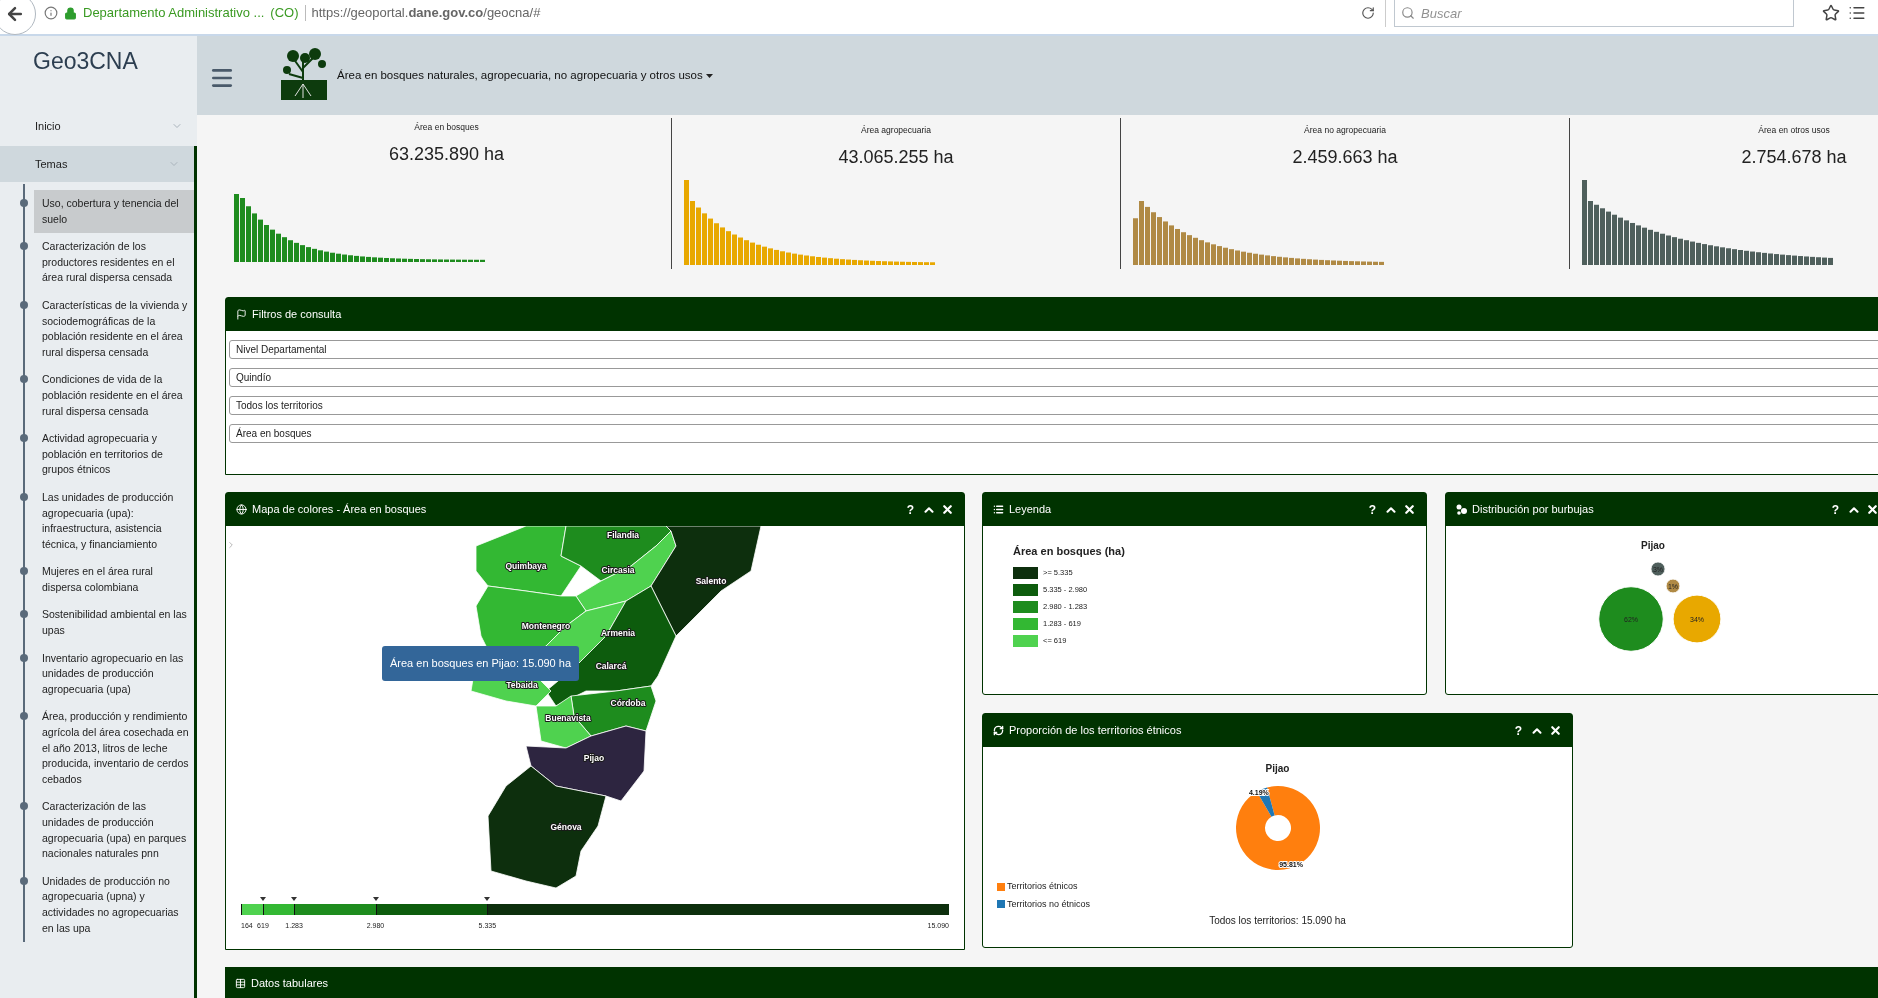  I want to click on select-field: Área en bosques, so click(1053, 433).